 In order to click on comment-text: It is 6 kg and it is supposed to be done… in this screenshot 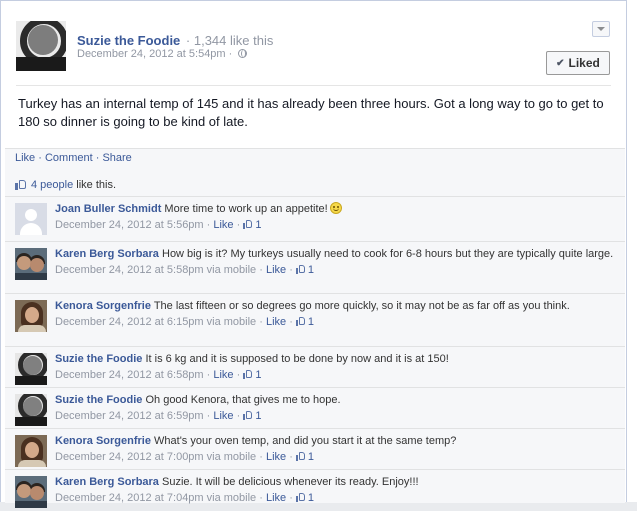, I will do `click(297, 359)`.